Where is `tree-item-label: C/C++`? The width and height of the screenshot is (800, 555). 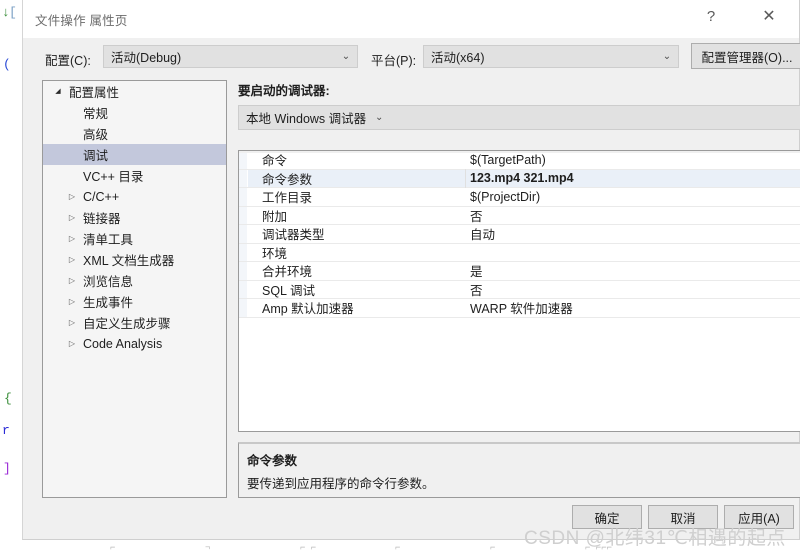 tree-item-label: C/C++ is located at coordinates (101, 196).